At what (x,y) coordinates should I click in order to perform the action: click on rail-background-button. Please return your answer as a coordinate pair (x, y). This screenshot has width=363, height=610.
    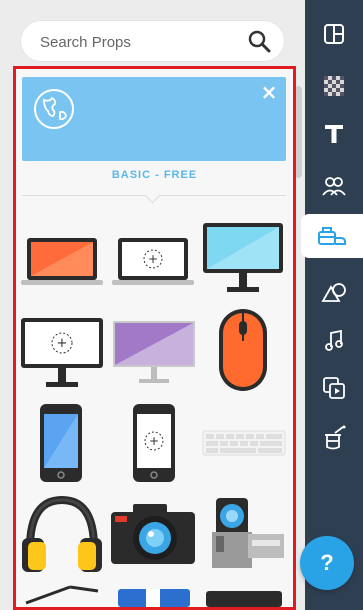
    Looking at the image, I should click on (334, 86).